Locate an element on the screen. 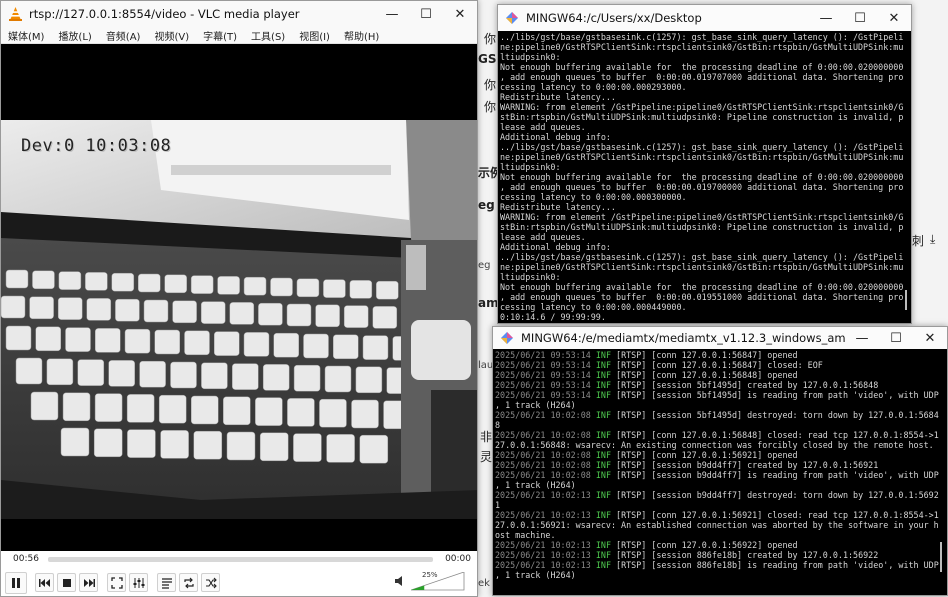 The image size is (948, 597). background-text: GS is located at coordinates (487, 59).